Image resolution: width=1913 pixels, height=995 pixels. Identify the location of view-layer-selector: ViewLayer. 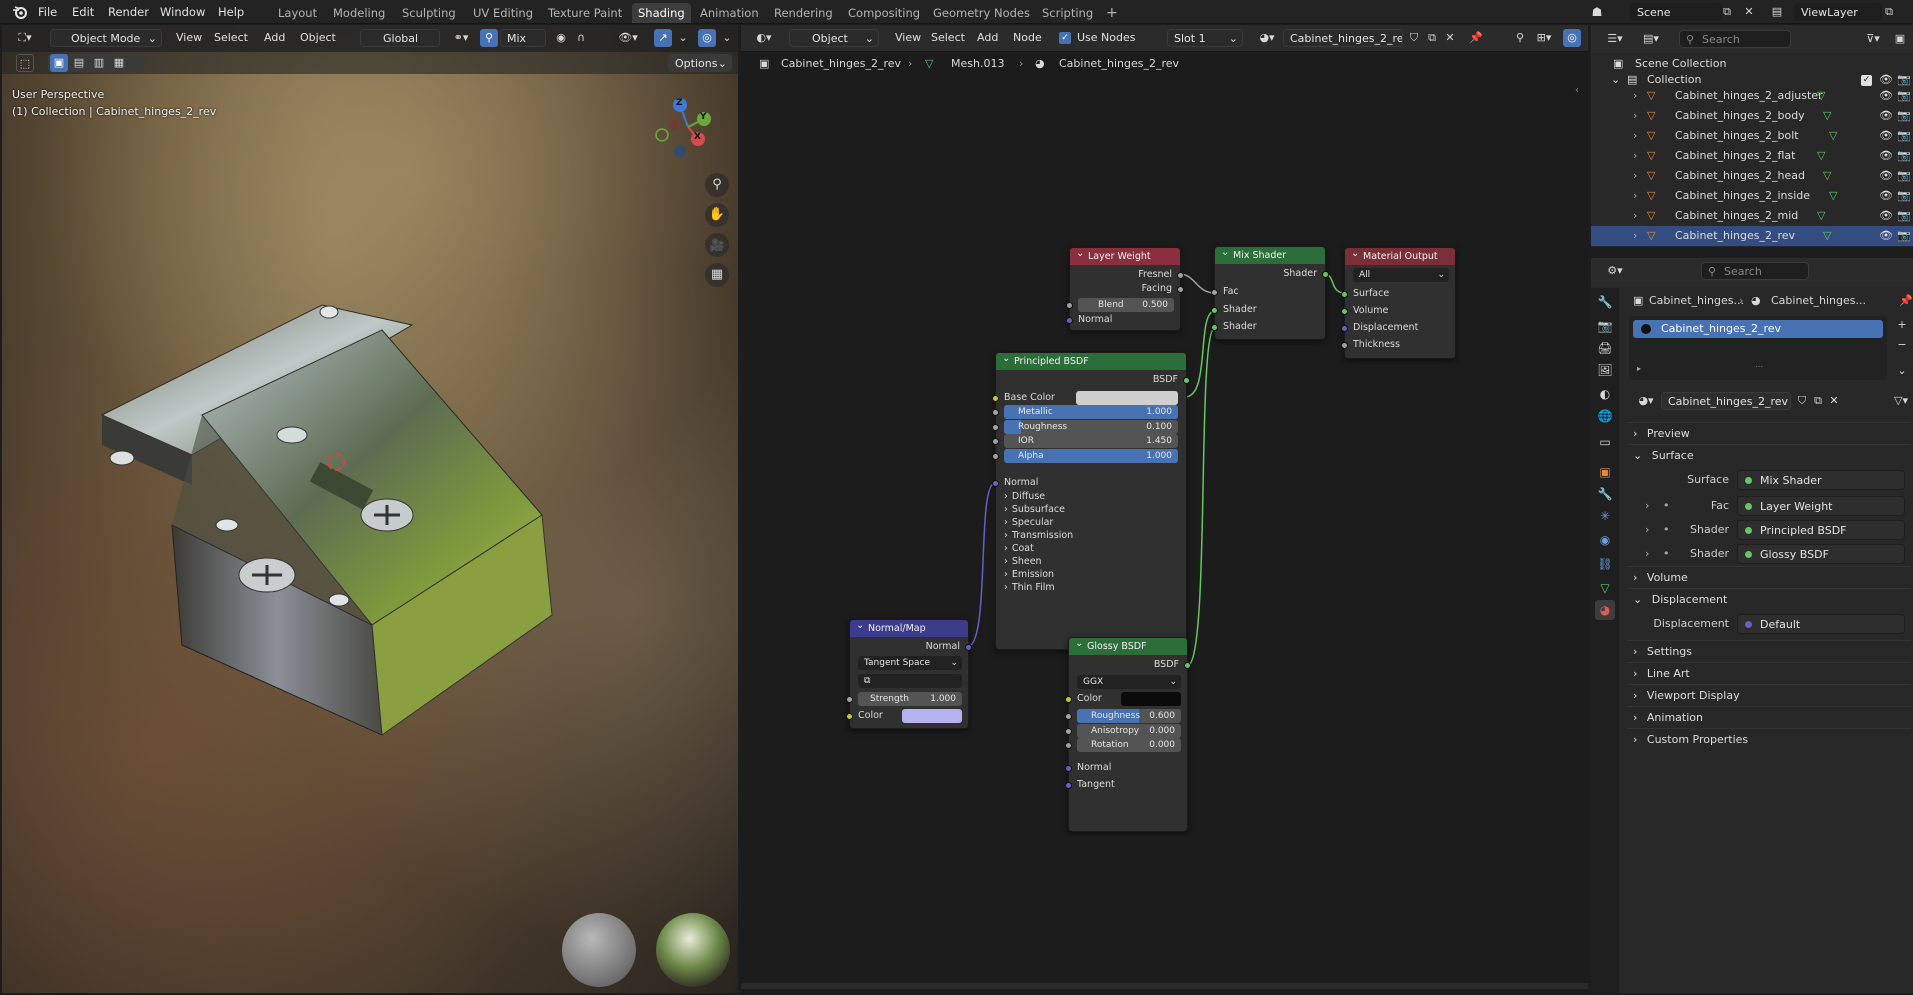
(1838, 12).